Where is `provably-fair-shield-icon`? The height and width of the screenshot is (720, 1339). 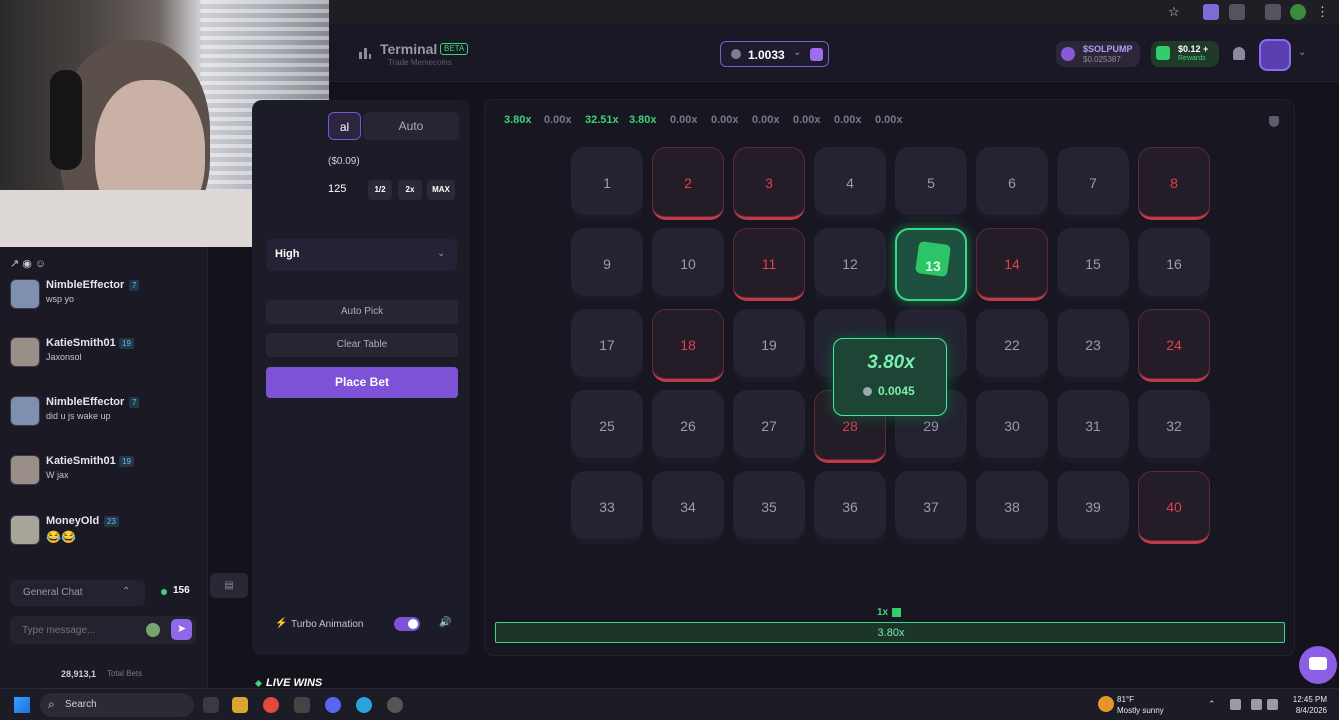
provably-fair-shield-icon is located at coordinates (1274, 121).